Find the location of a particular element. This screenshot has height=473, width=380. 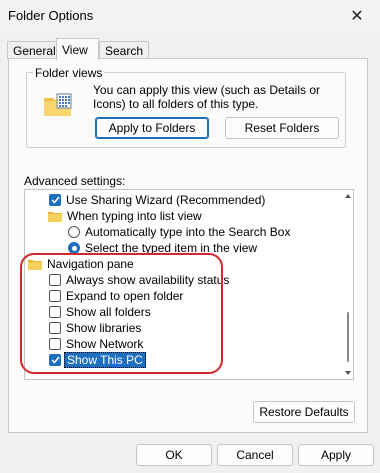

restore-defaults-button: Restore Defaults is located at coordinates (304, 412).